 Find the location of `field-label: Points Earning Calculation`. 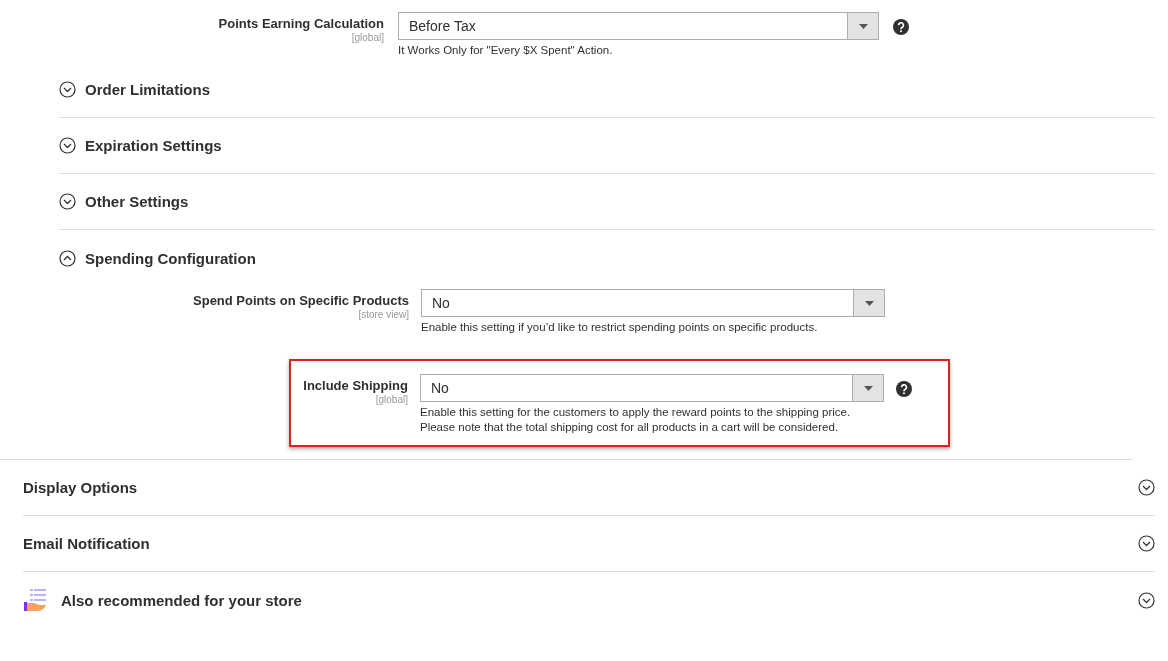

field-label: Points Earning Calculation is located at coordinates (300, 23).